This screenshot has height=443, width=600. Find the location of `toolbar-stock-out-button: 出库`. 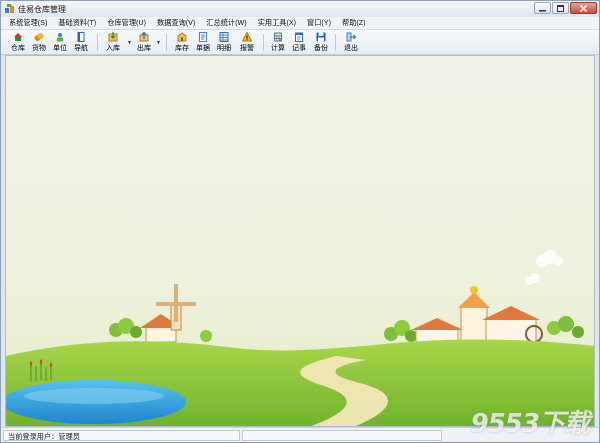

toolbar-stock-out-button: 出库 is located at coordinates (144, 42).